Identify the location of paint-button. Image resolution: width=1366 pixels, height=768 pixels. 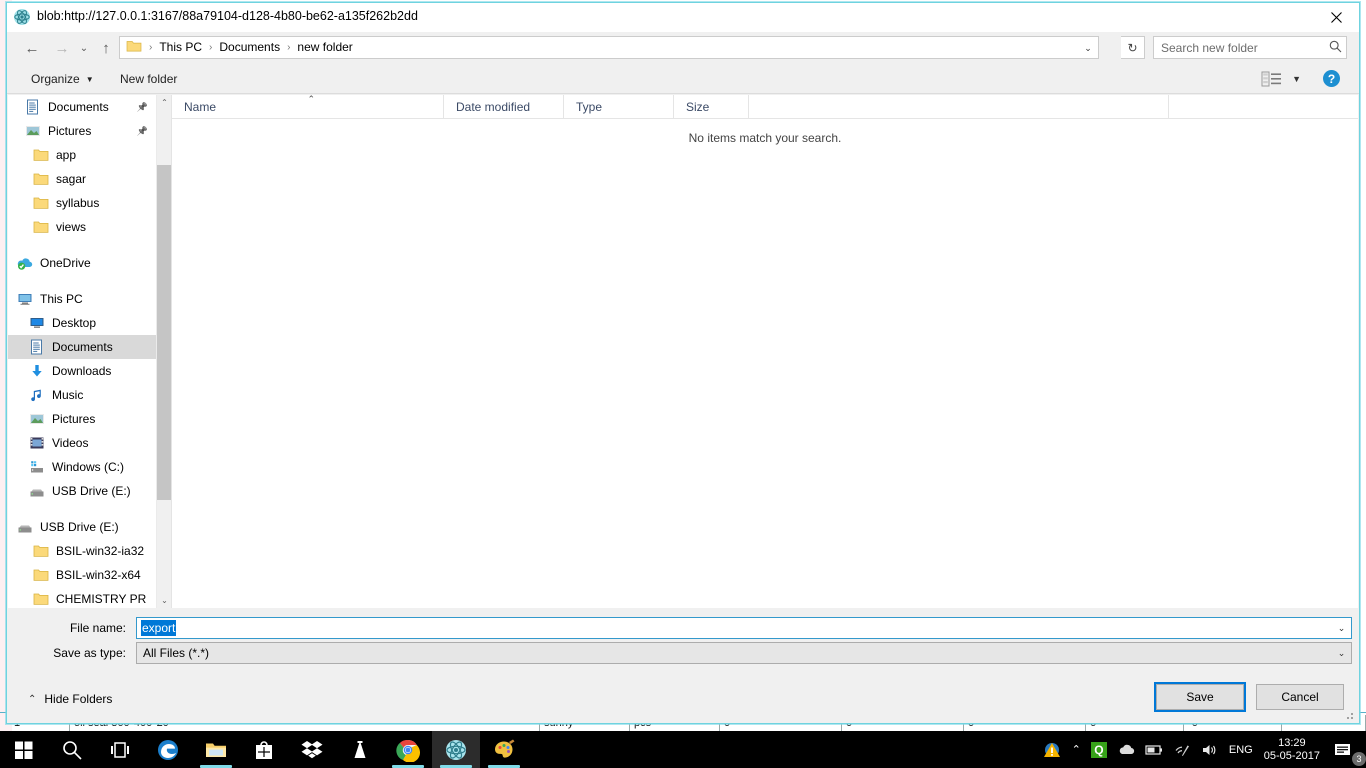
(504, 749).